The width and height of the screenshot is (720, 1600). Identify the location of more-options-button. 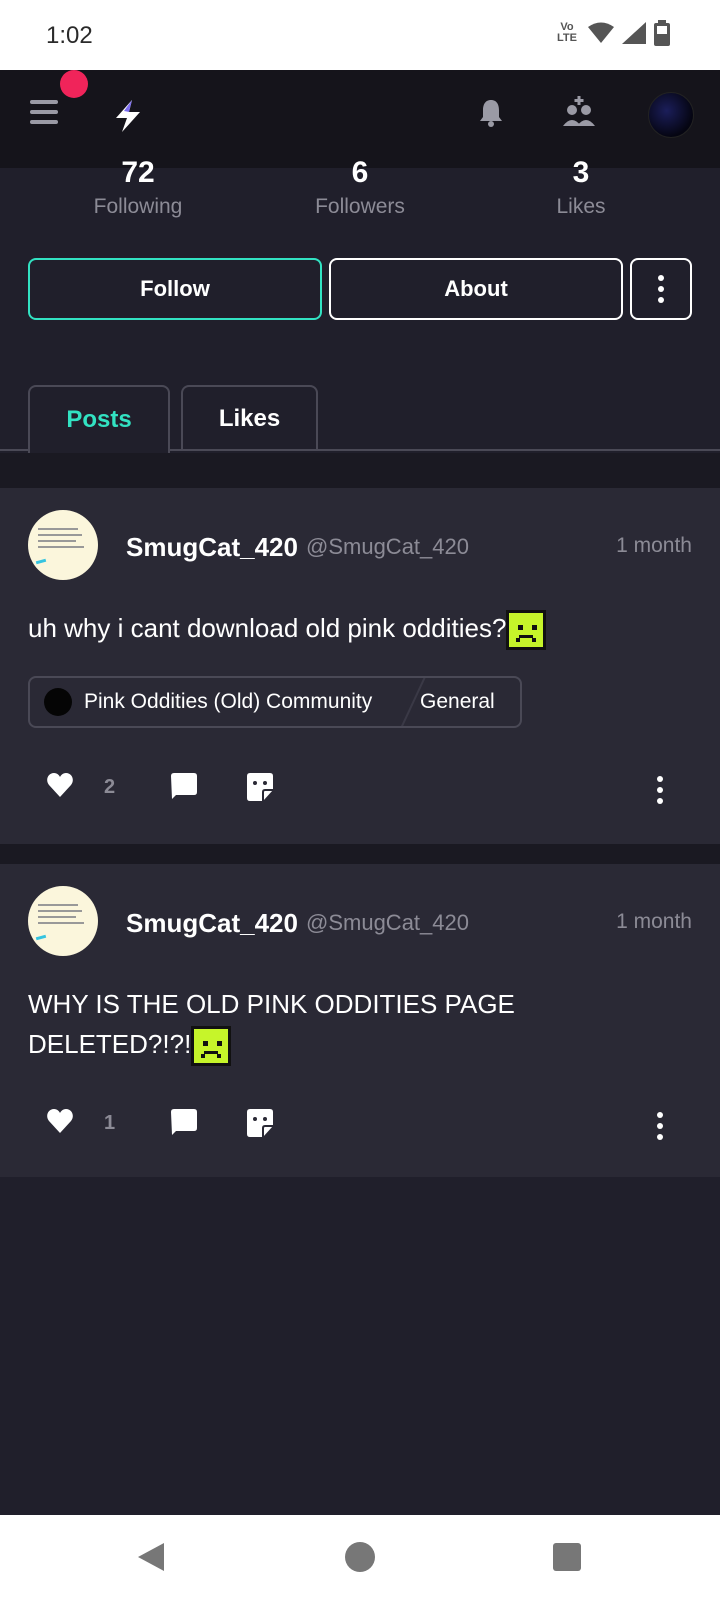
(661, 289).